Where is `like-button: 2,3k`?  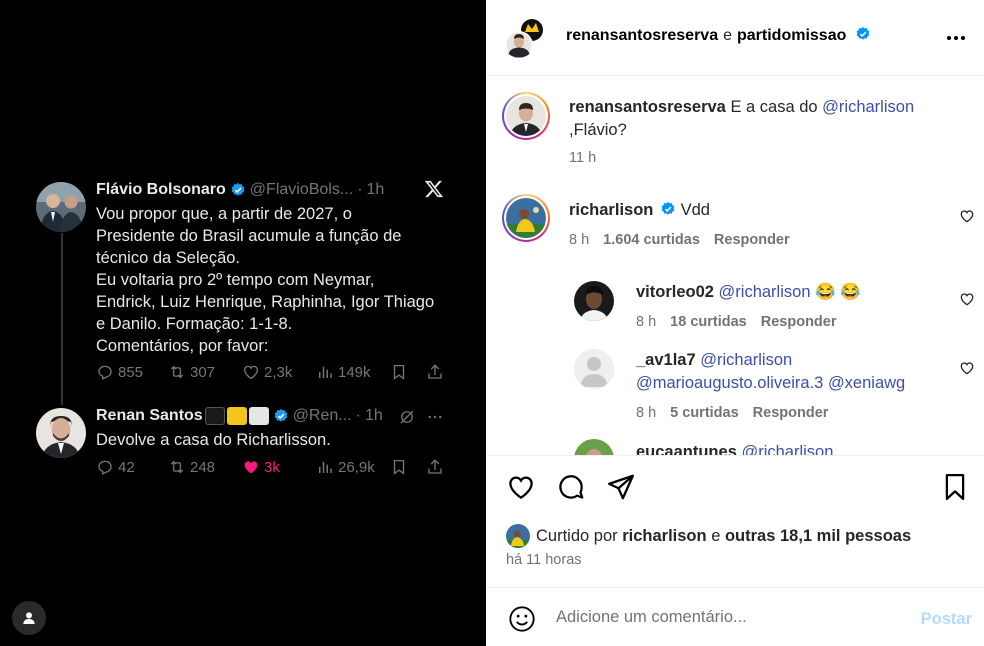 like-button: 2,3k is located at coordinates (267, 372).